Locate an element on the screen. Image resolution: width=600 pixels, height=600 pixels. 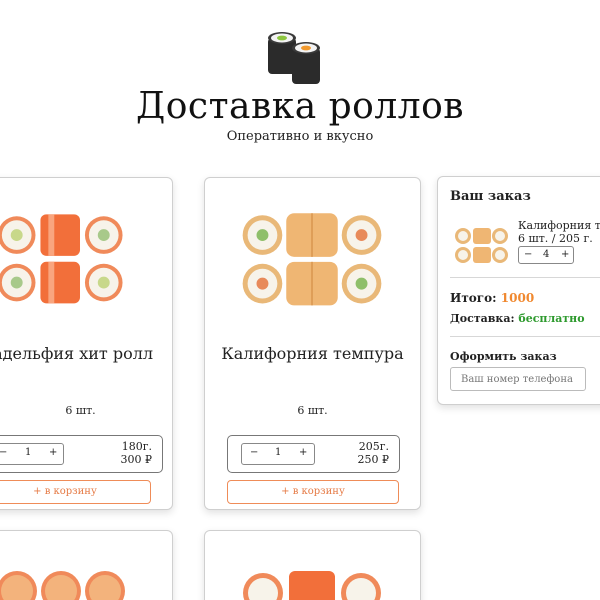
total-value: 1000 is located at coordinates (517, 298).